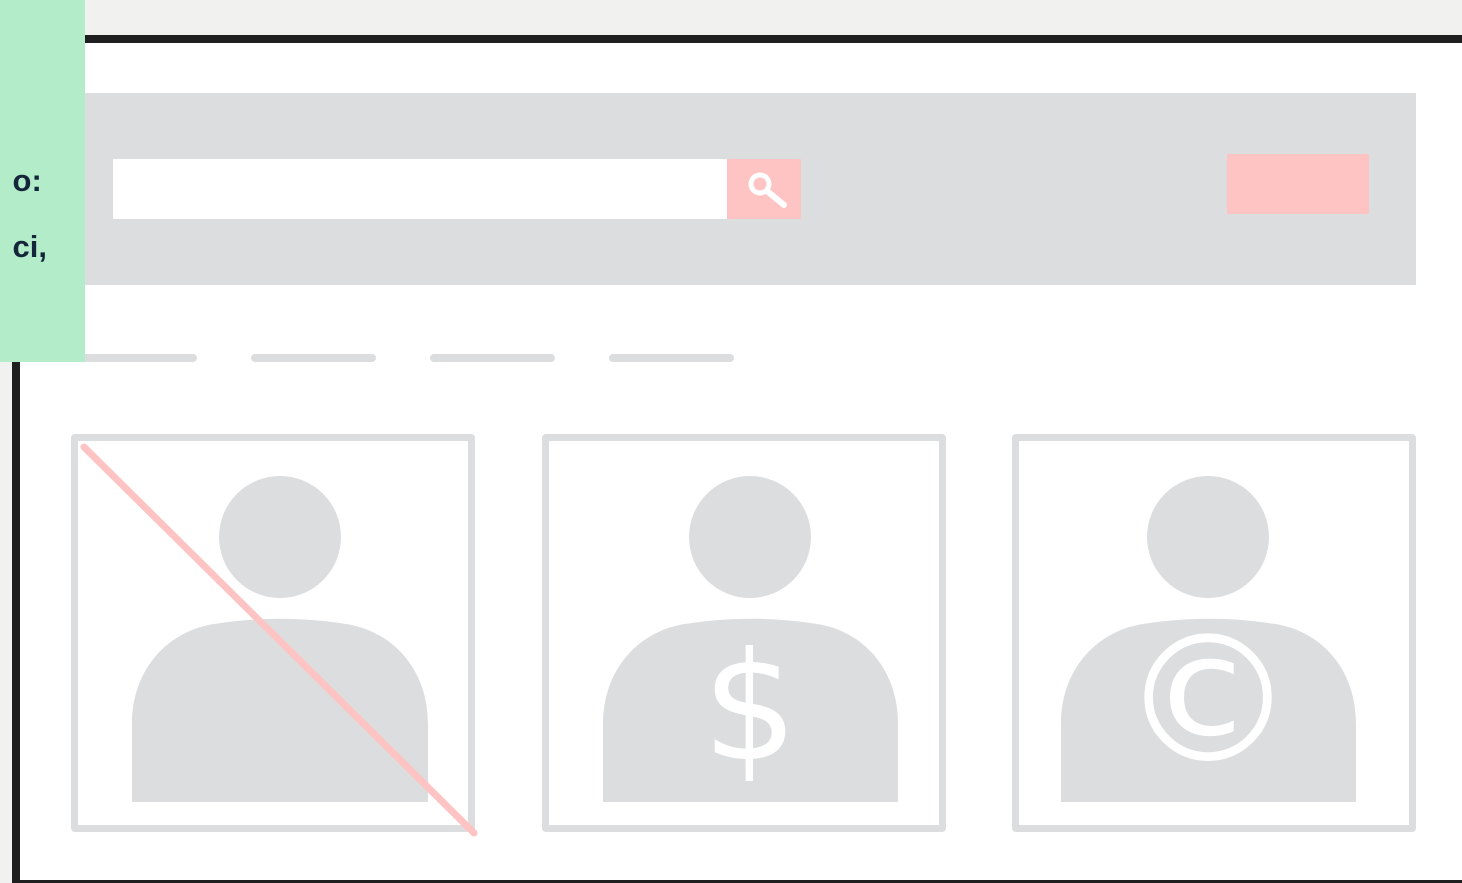 The image size is (1462, 883). I want to click on person-dollar-icon: $, so click(750, 639).